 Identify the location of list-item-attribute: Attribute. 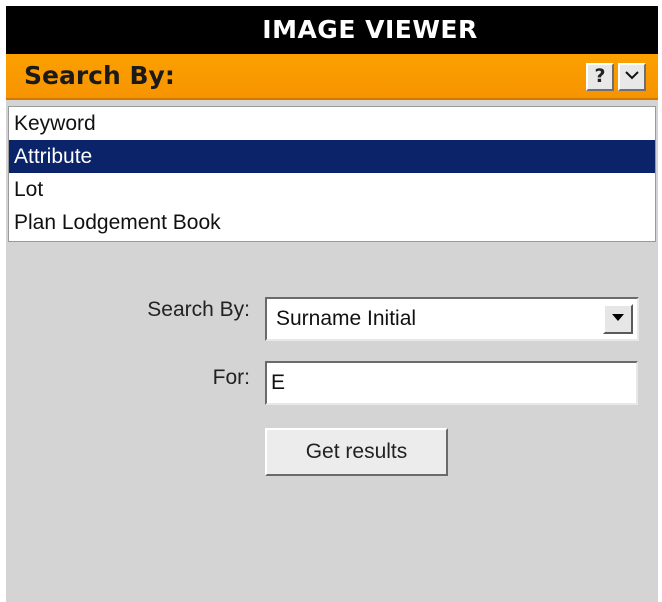
(332, 156).